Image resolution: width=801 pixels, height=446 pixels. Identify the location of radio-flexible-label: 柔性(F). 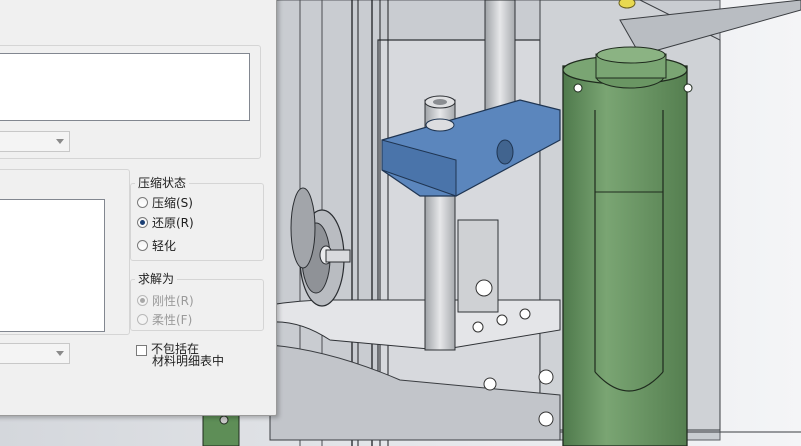
(172, 319).